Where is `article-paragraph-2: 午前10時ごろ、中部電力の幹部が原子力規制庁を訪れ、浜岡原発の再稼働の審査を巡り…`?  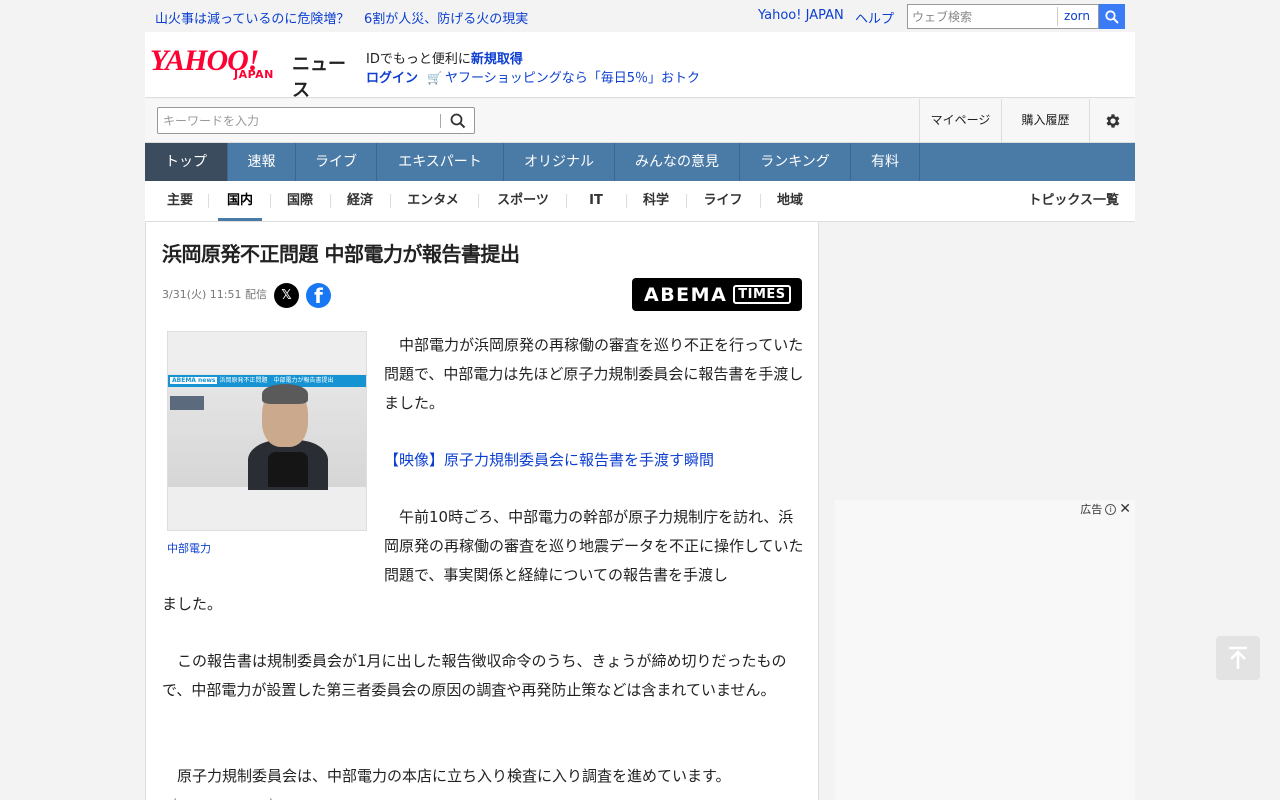 article-paragraph-2: 午前10時ごろ、中部電力の幹部が原子力規制庁を訪れ、浜岡原発の再稼働の審査を巡り… is located at coordinates (594, 546).